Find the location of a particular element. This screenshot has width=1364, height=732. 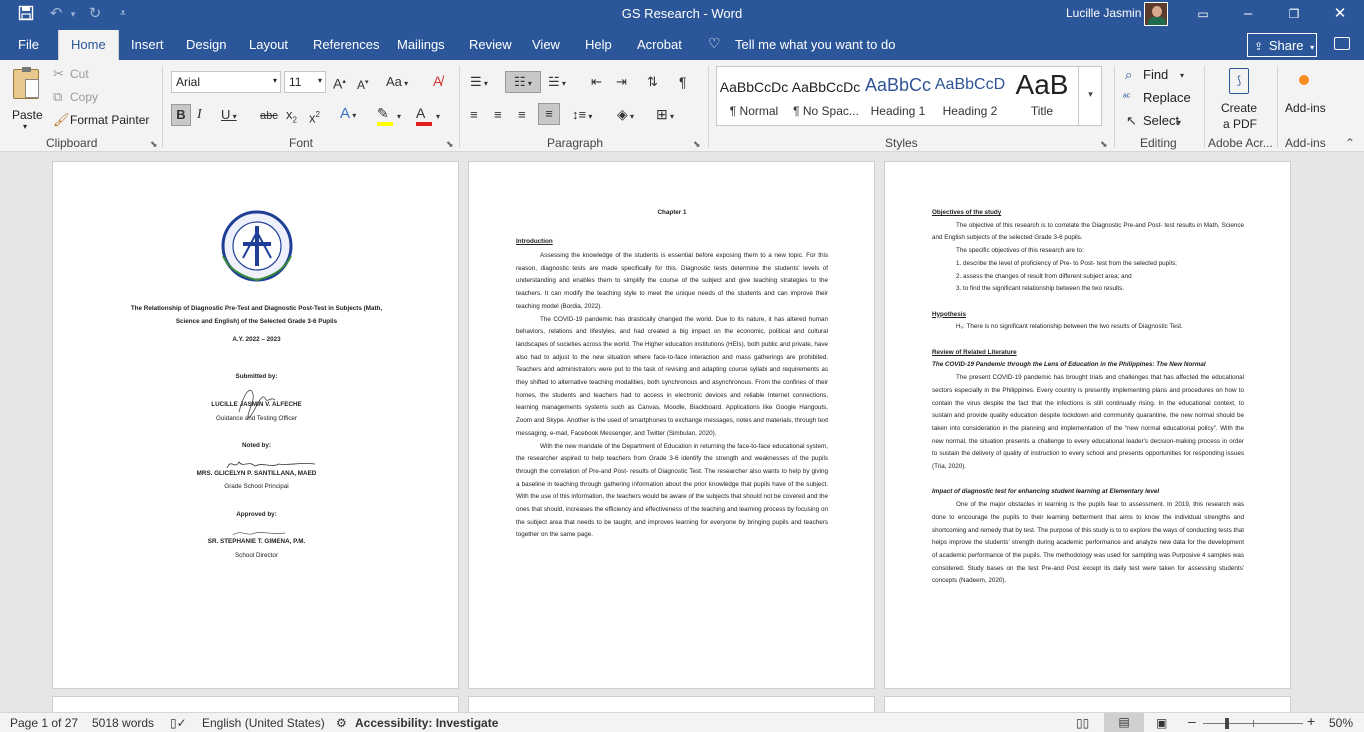

copy-button: Copy is located at coordinates (84, 97).